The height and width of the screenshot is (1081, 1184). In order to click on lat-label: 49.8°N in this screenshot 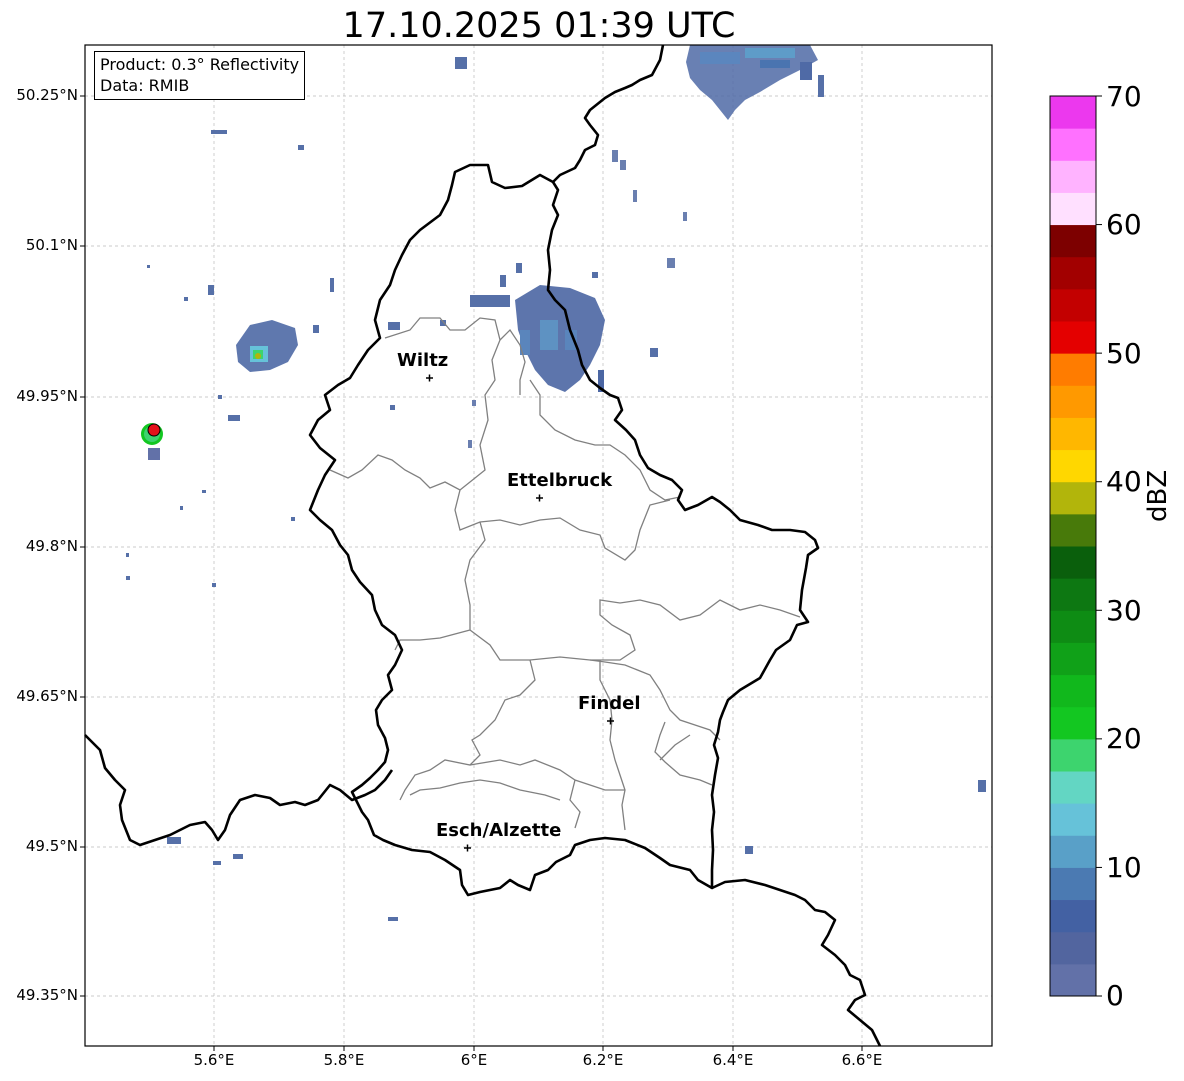, I will do `click(51, 546)`.